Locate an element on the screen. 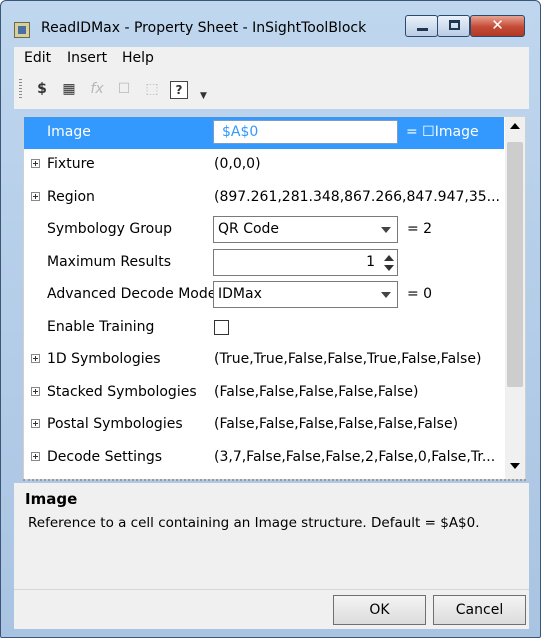 This screenshot has height=638, width=541. symbology-group-select: QR Code is located at coordinates (305, 229).